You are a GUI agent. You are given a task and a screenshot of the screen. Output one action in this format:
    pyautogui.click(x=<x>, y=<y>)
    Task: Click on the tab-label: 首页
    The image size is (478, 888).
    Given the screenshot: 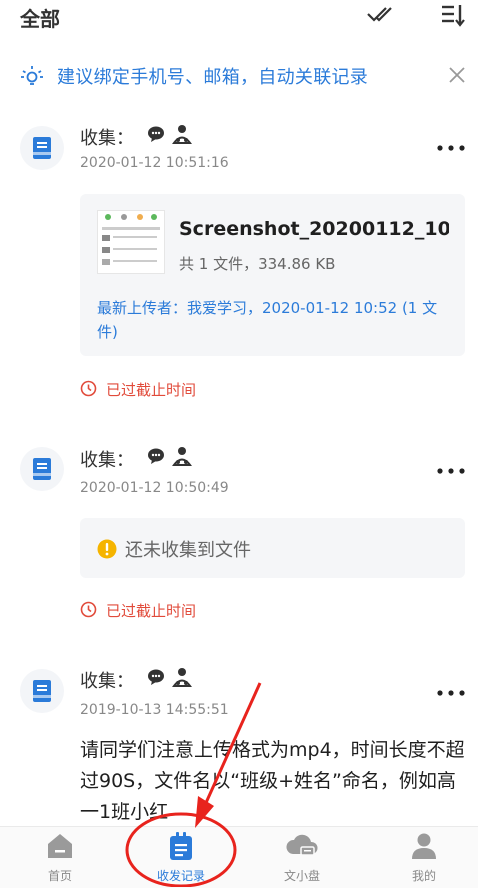 What is the action you would take?
    pyautogui.click(x=59, y=876)
    